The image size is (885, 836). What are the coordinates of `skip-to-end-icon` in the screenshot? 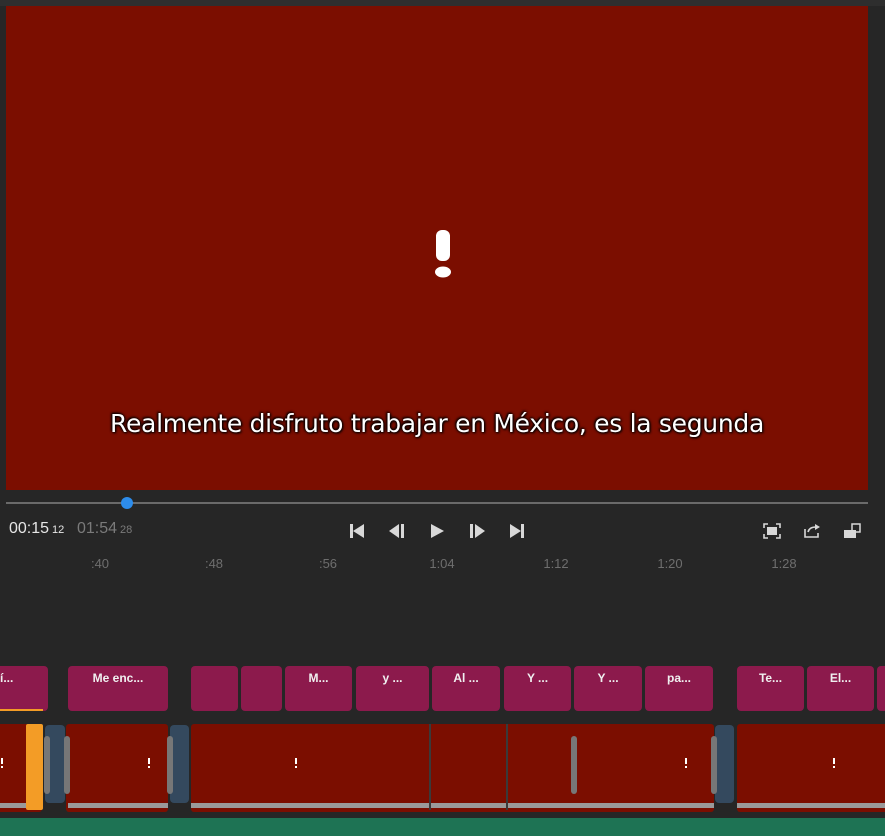 It's located at (517, 531).